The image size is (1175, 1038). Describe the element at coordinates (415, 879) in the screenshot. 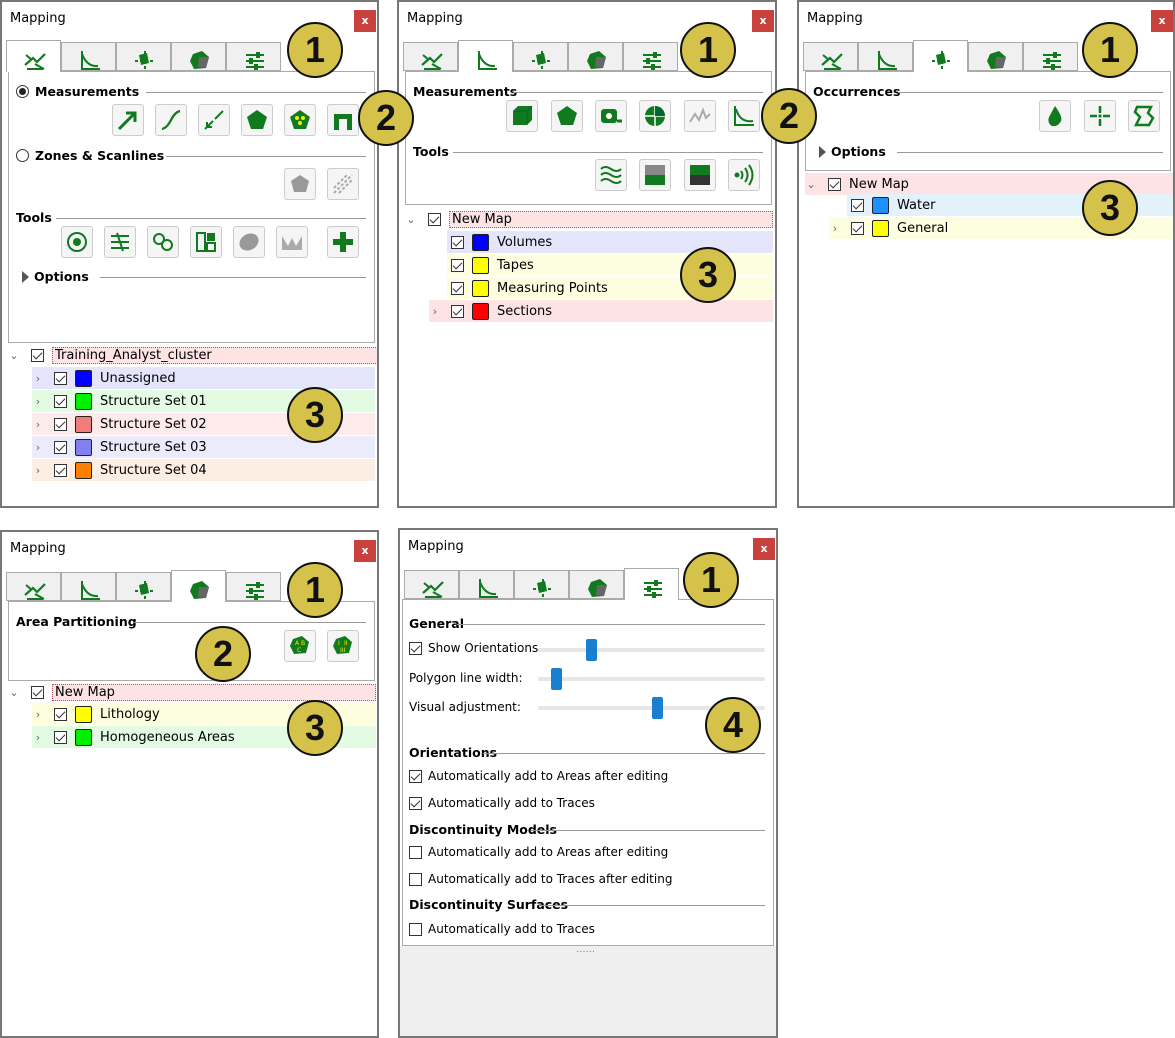

I see `models-traces-checkbox` at that location.